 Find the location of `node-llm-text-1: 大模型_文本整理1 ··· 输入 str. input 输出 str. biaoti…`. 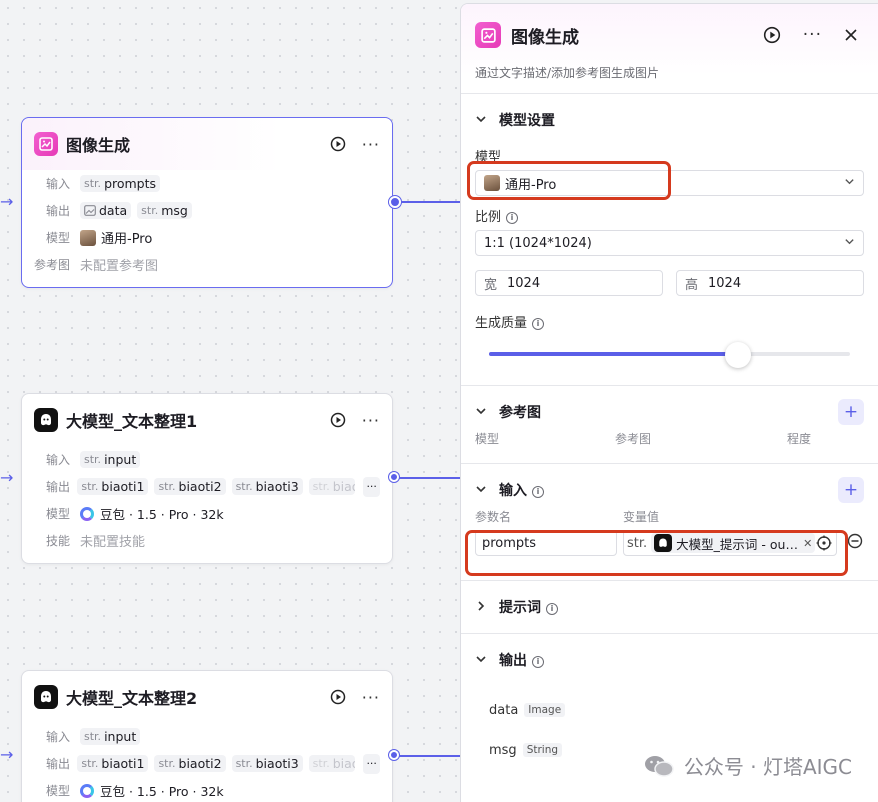

node-llm-text-1: 大模型_文本整理1 ··· 输入 str. input 输出 str. biaoti… is located at coordinates (207, 478).